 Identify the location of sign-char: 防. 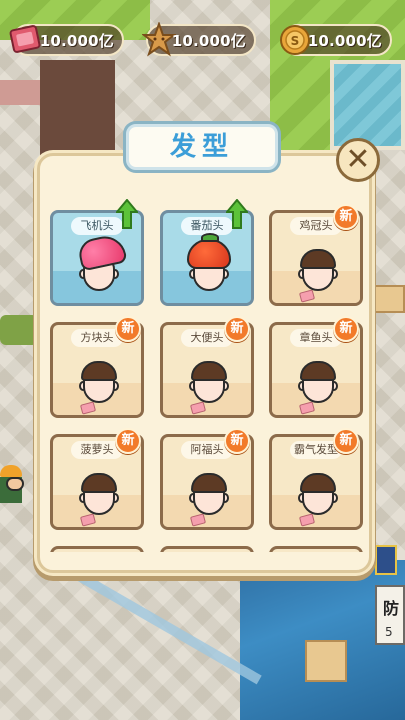
(391, 608).